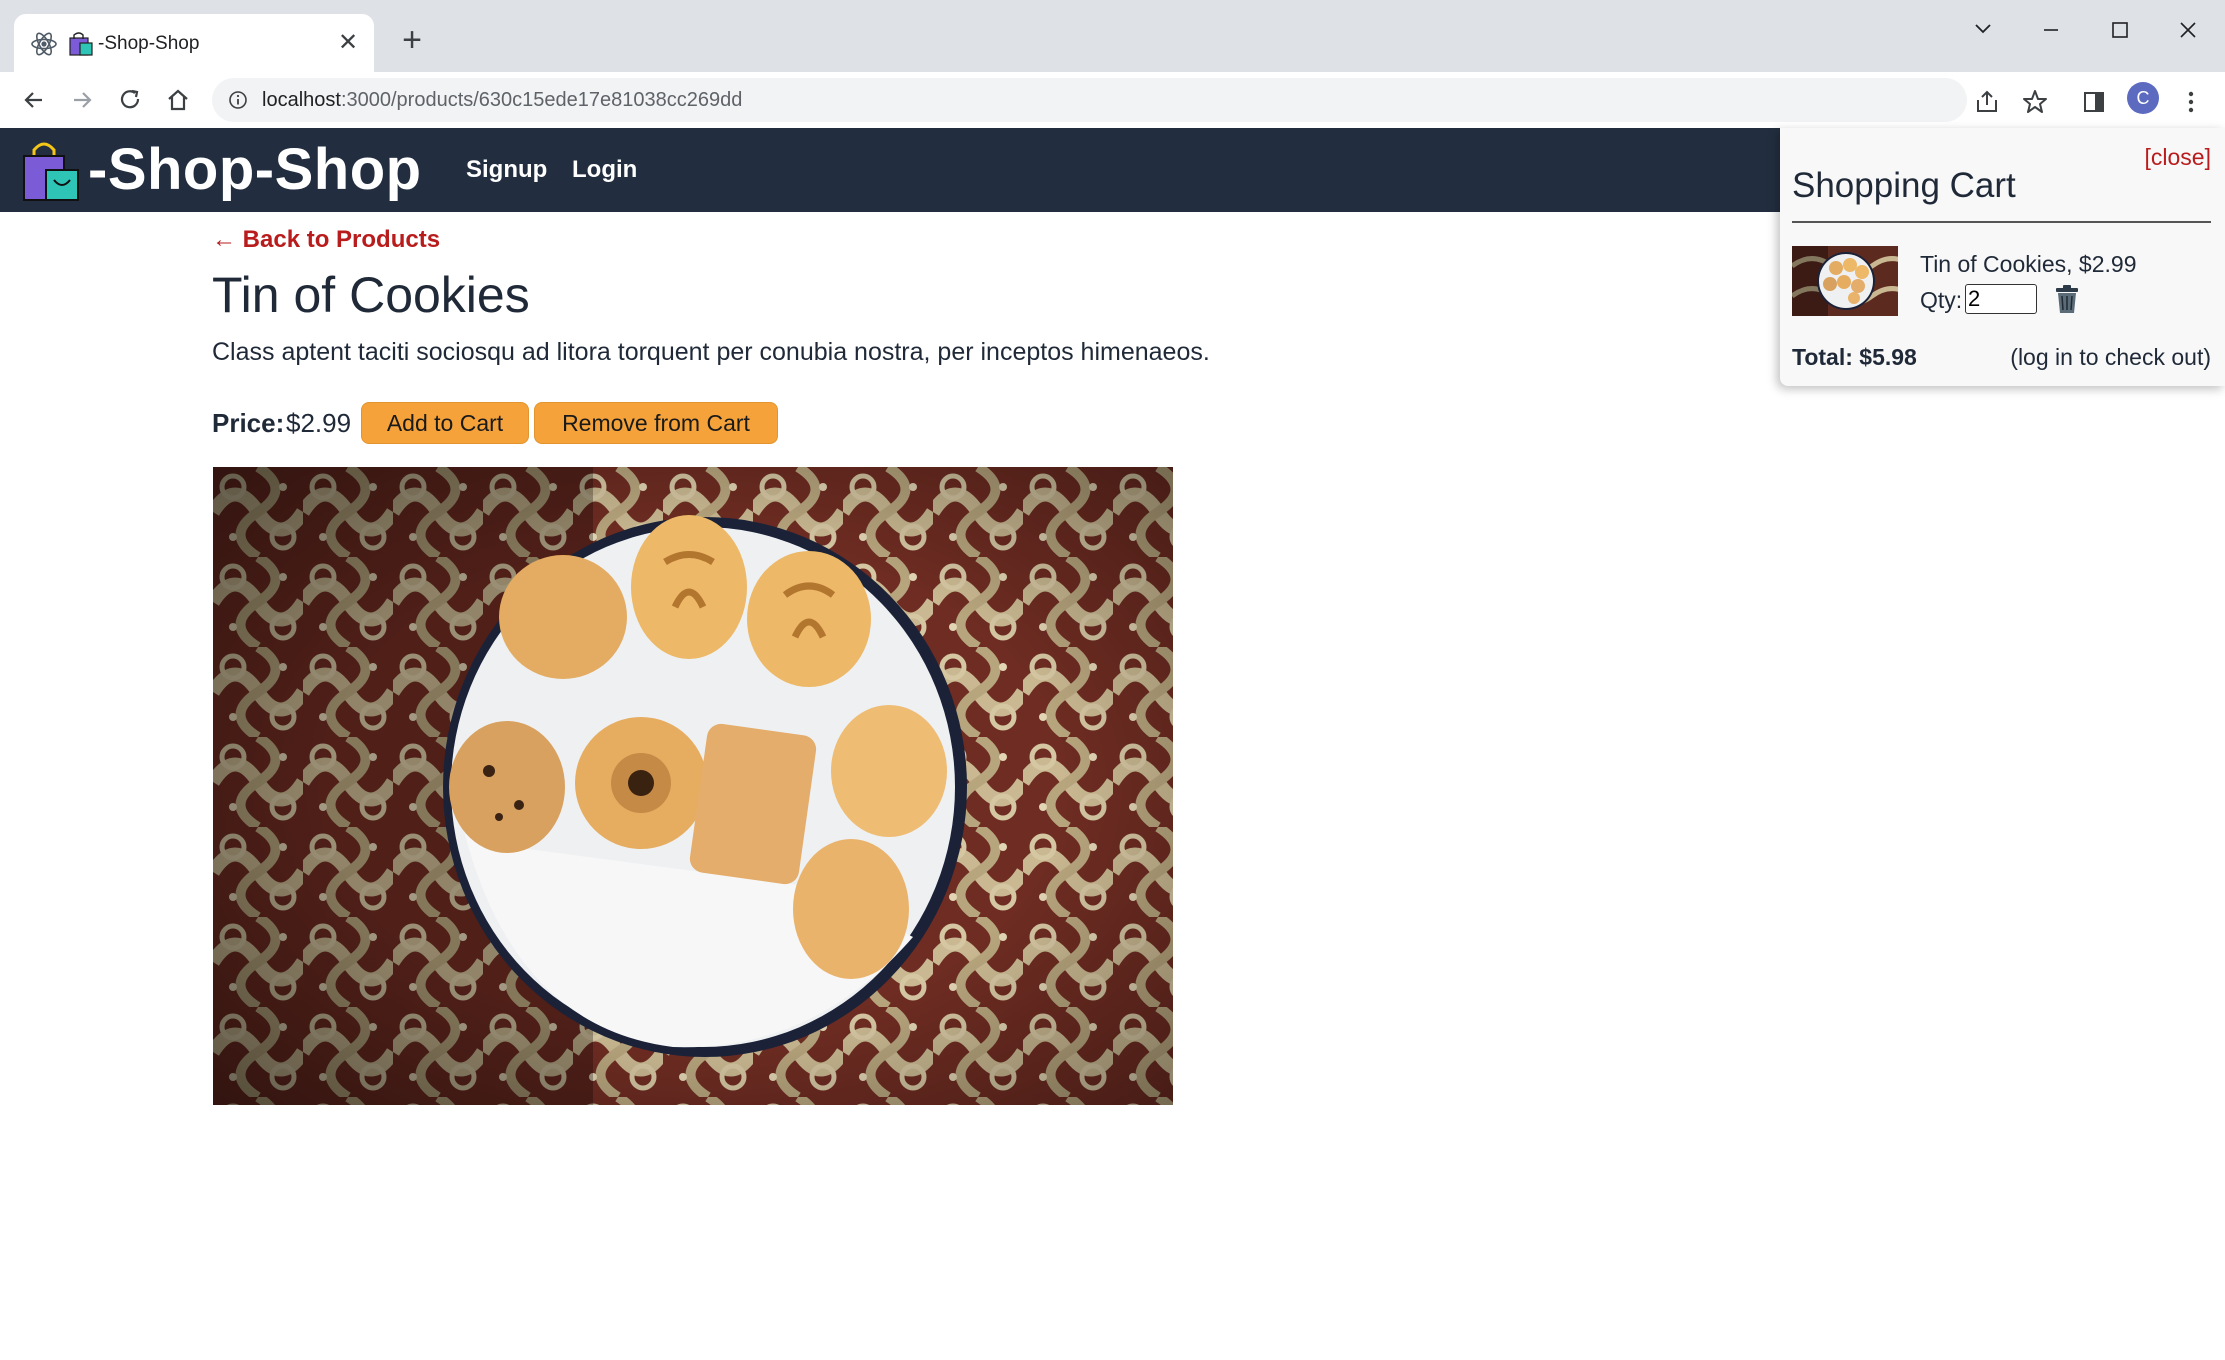 This screenshot has width=2225, height=1360. Describe the element at coordinates (149, 43) in the screenshot. I see `tab-title: -Shop-Shop` at that location.